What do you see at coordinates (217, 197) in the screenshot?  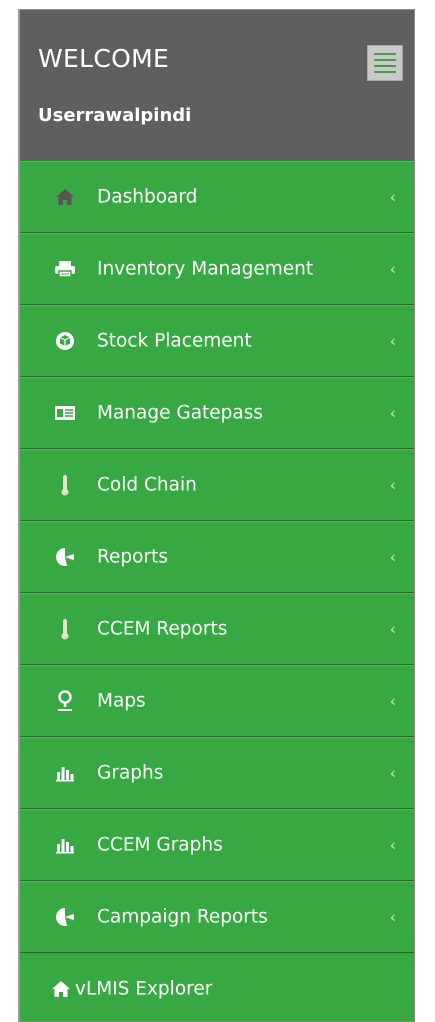 I see `sidebar-item-dashboard: Dashboard ‹` at bounding box center [217, 197].